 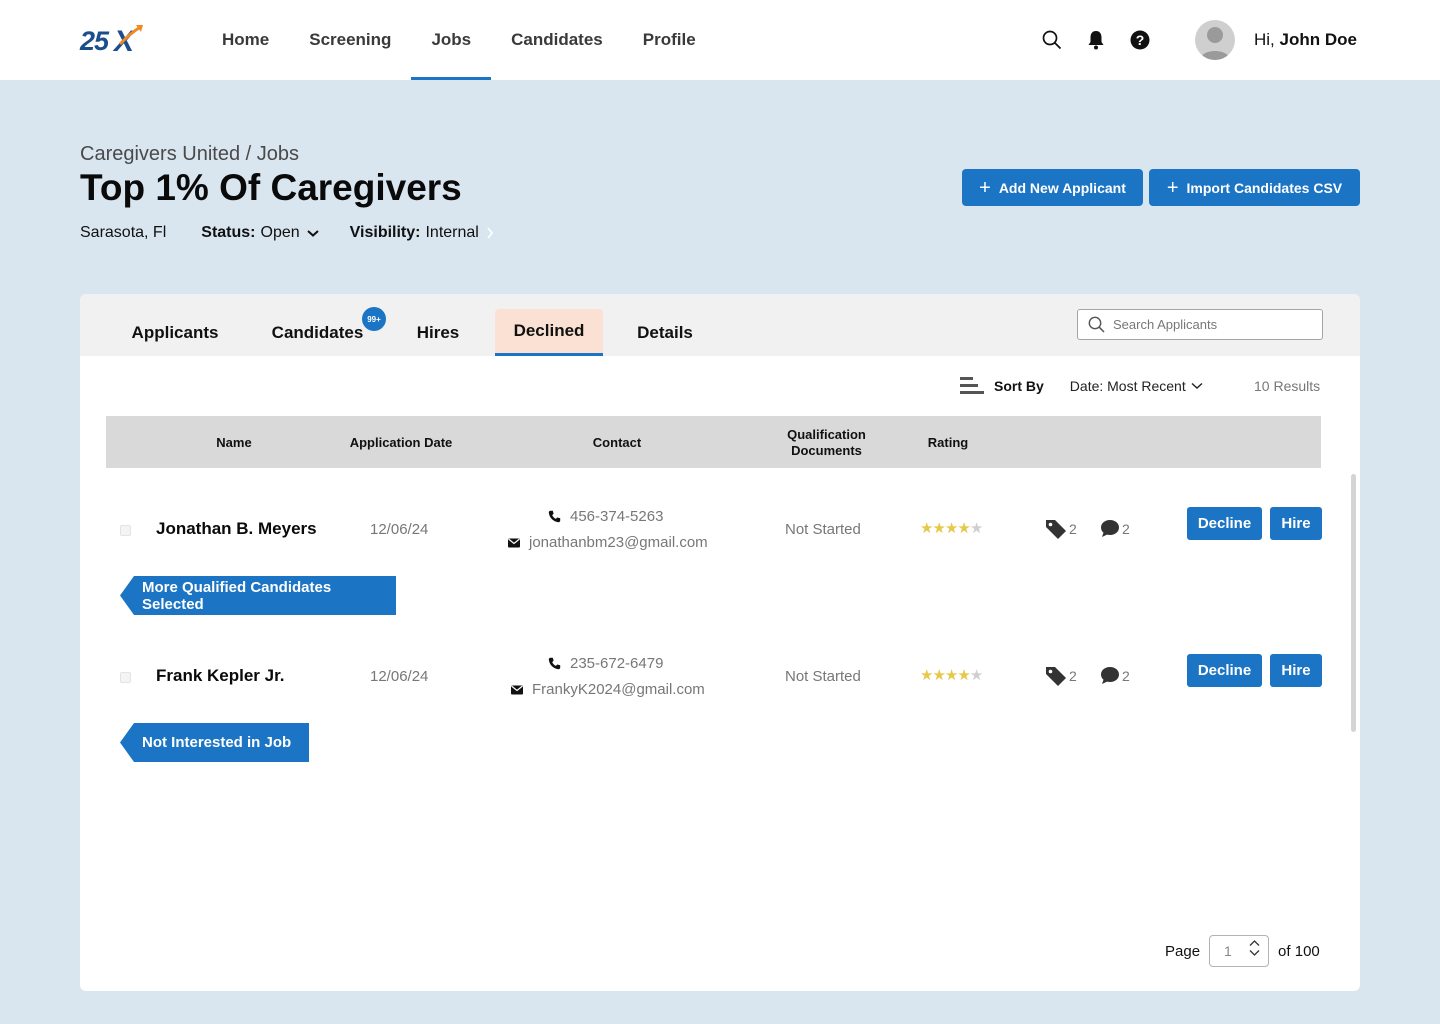 I want to click on phone-number: 235-672-6479, so click(x=616, y=663).